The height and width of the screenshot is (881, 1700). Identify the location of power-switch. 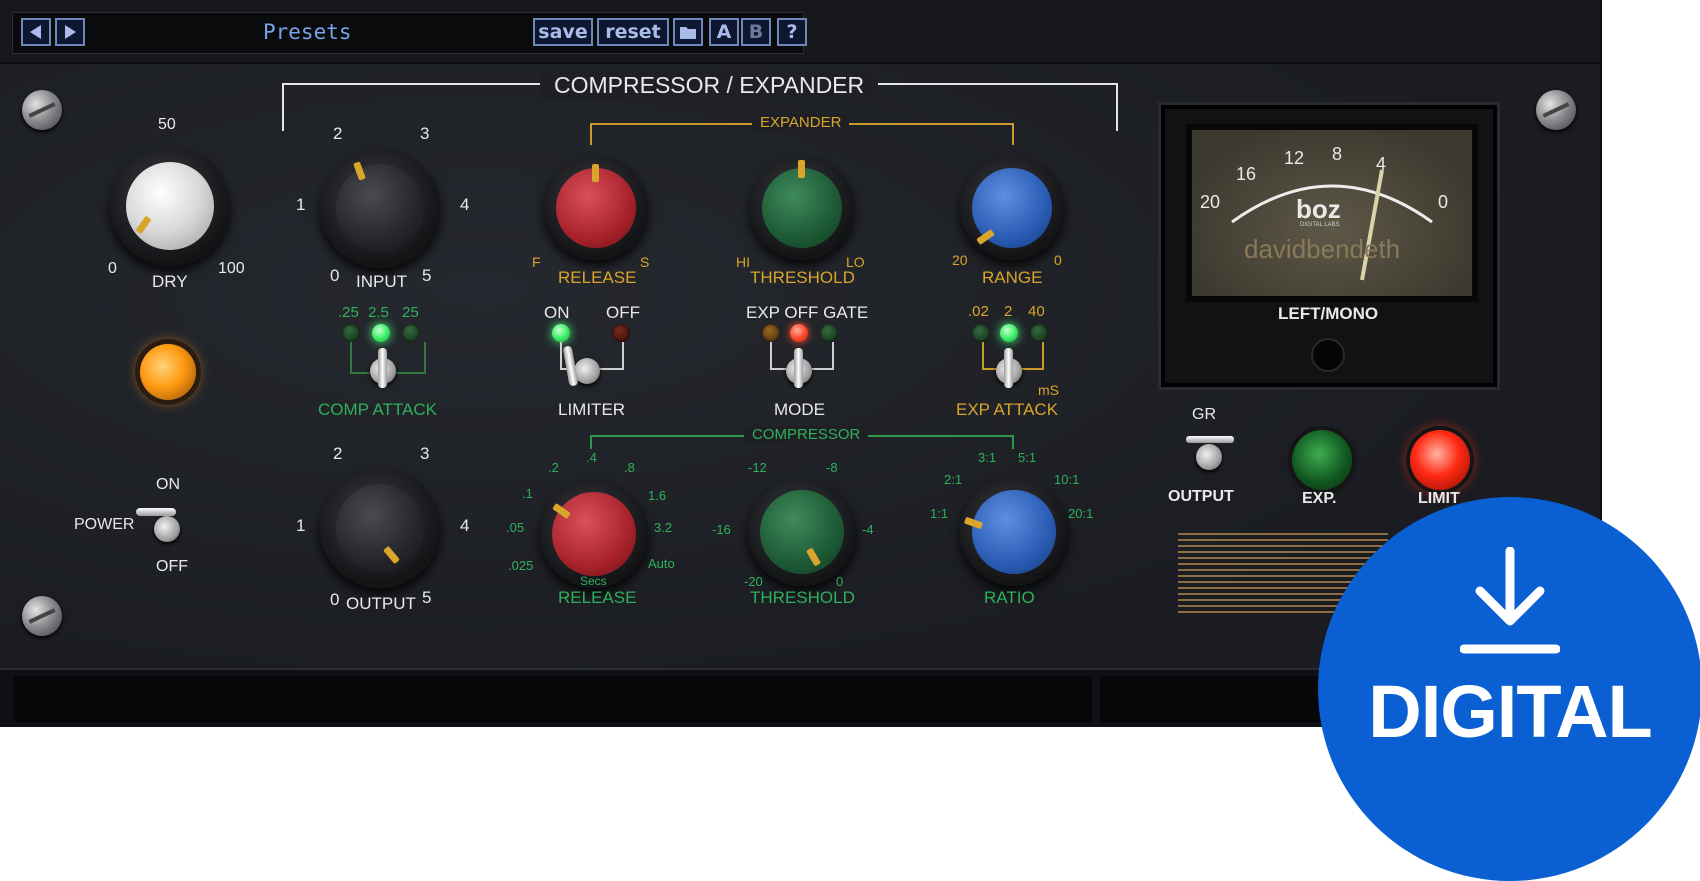
(163, 528).